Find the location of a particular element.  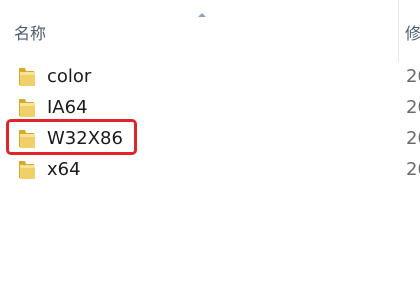

file-name: color is located at coordinates (69, 76).